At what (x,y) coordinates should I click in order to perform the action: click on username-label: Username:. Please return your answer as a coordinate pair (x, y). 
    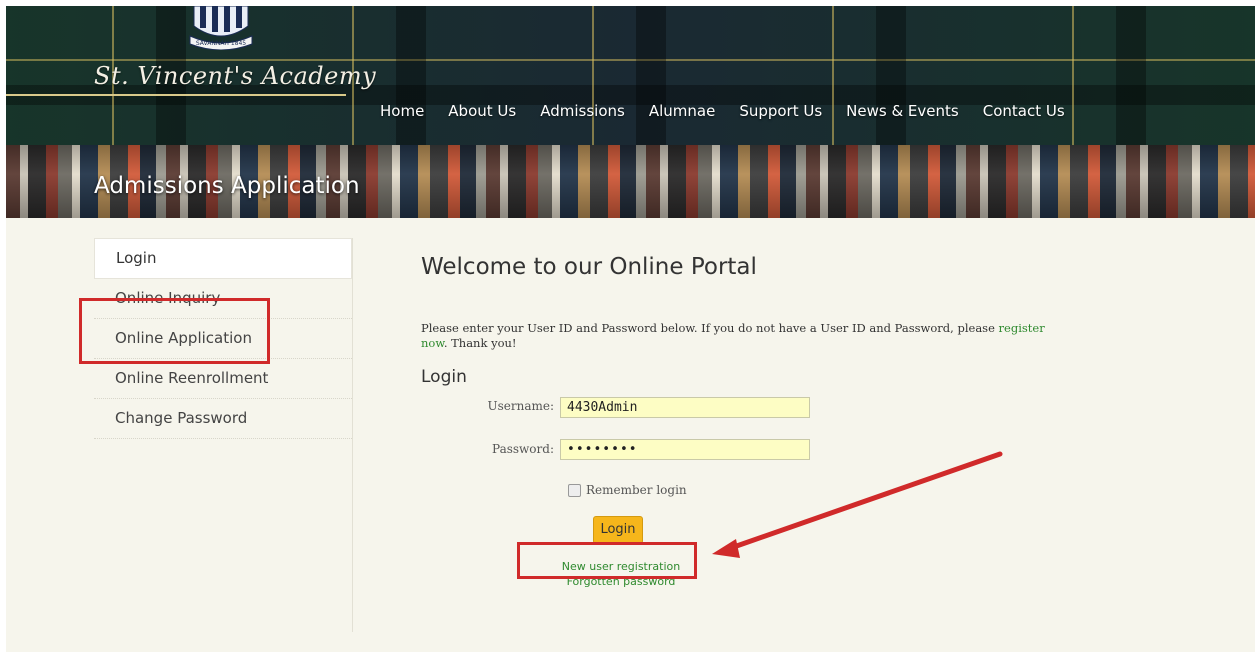
    Looking at the image, I should click on (520, 406).